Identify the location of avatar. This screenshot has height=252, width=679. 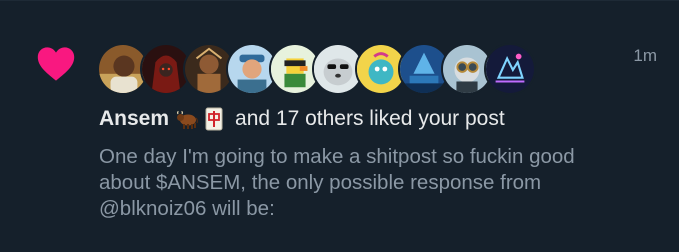
(510, 69).